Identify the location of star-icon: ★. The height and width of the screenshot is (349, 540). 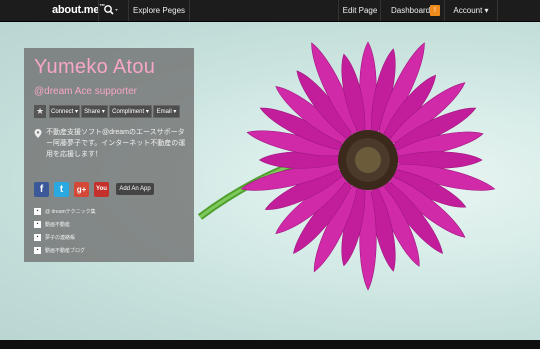
(40, 111).